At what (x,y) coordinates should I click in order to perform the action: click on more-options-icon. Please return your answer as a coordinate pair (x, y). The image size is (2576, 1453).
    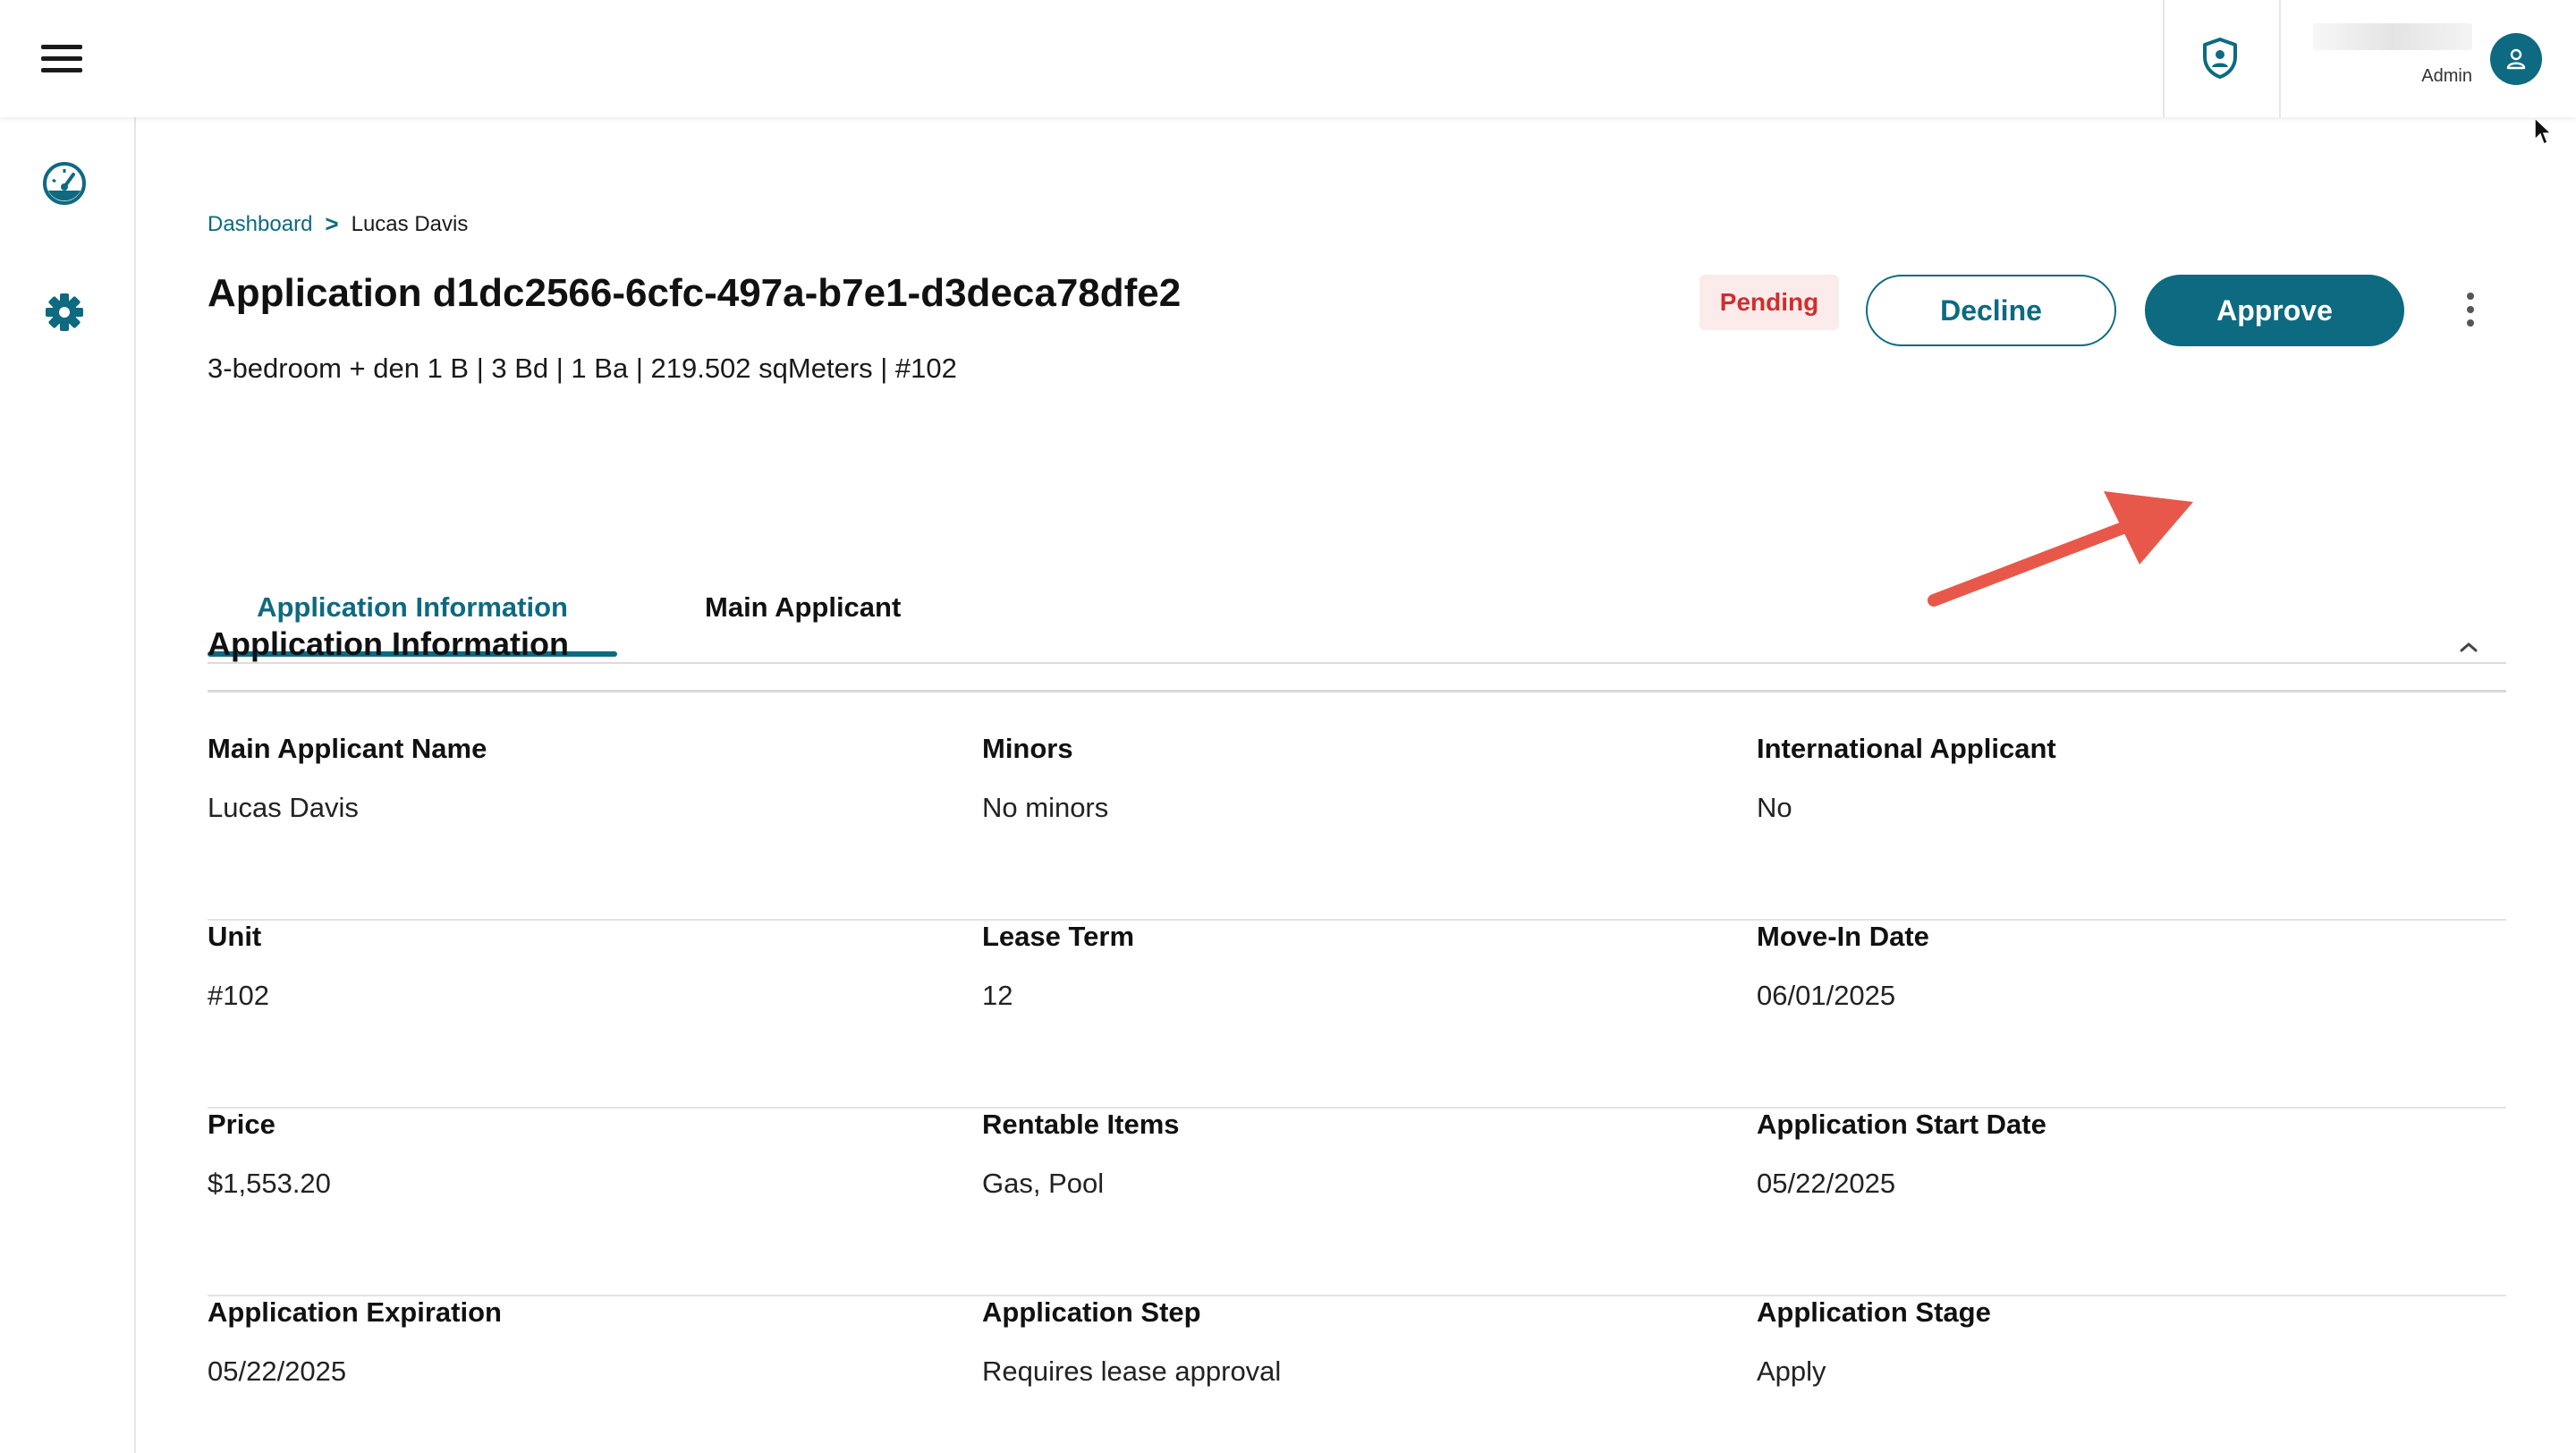
    Looking at the image, I should click on (2470, 312).